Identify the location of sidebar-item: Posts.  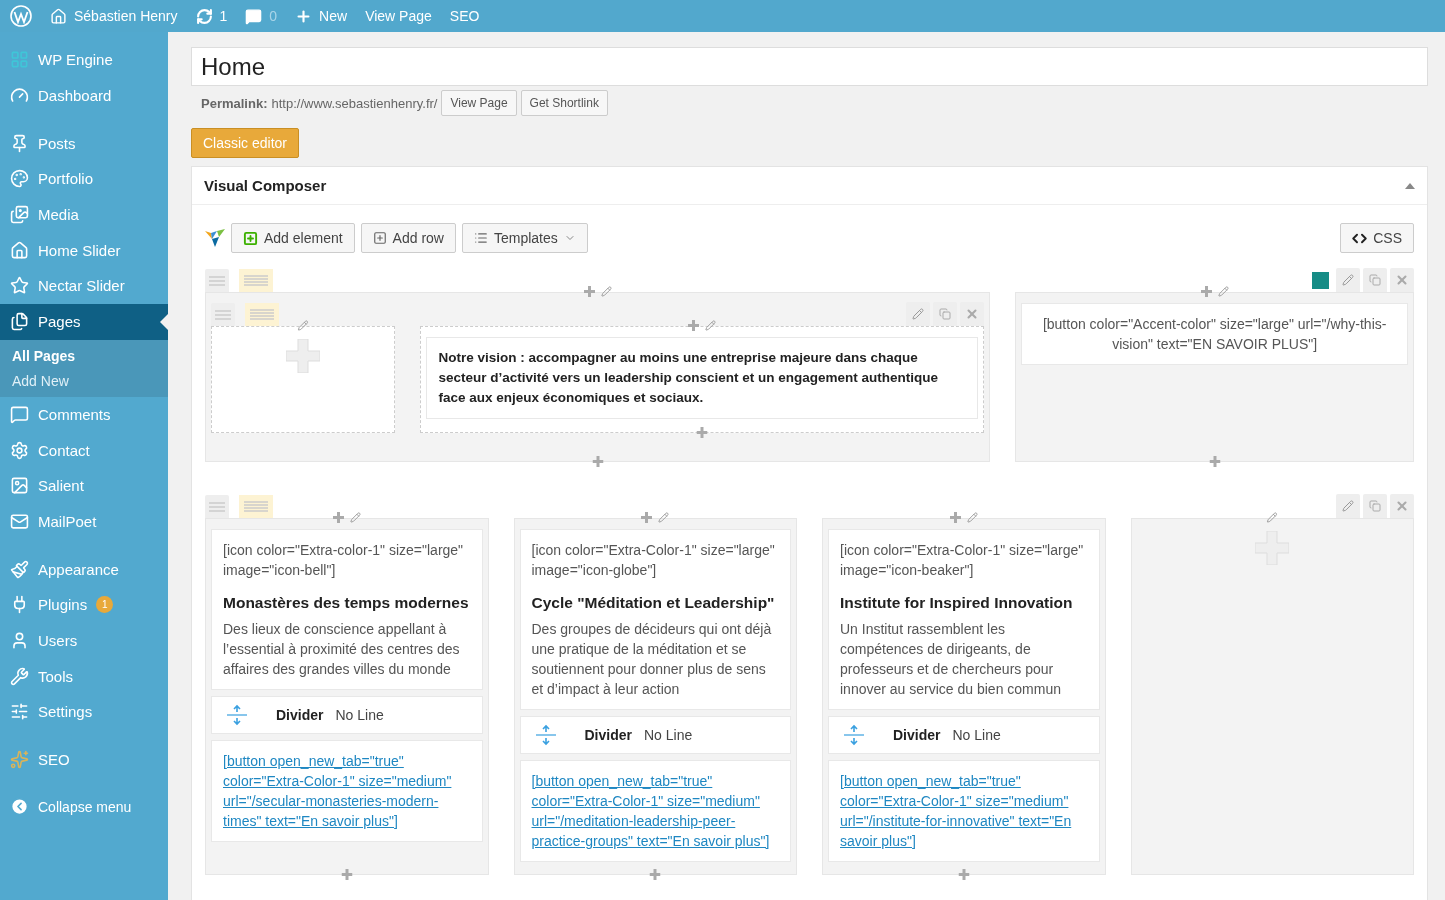
(84, 143).